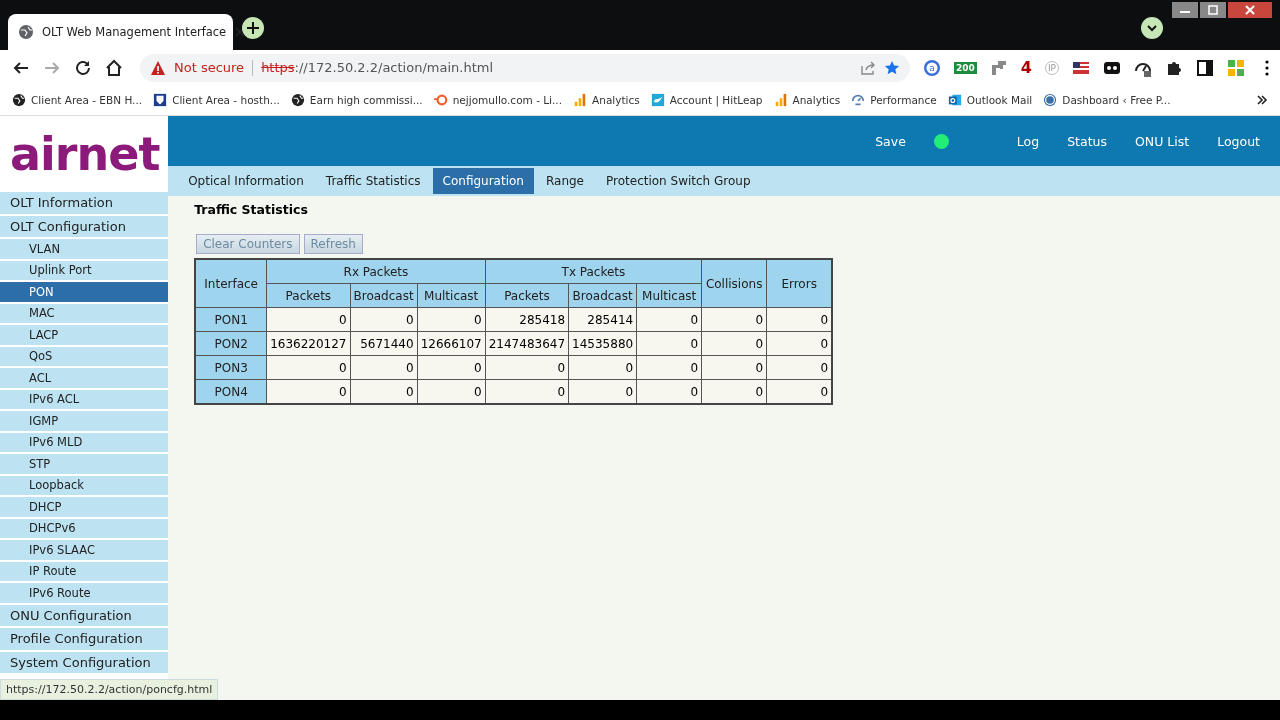 The height and width of the screenshot is (720, 1280). What do you see at coordinates (1213, 10) in the screenshot?
I see `maximize-icon` at bounding box center [1213, 10].